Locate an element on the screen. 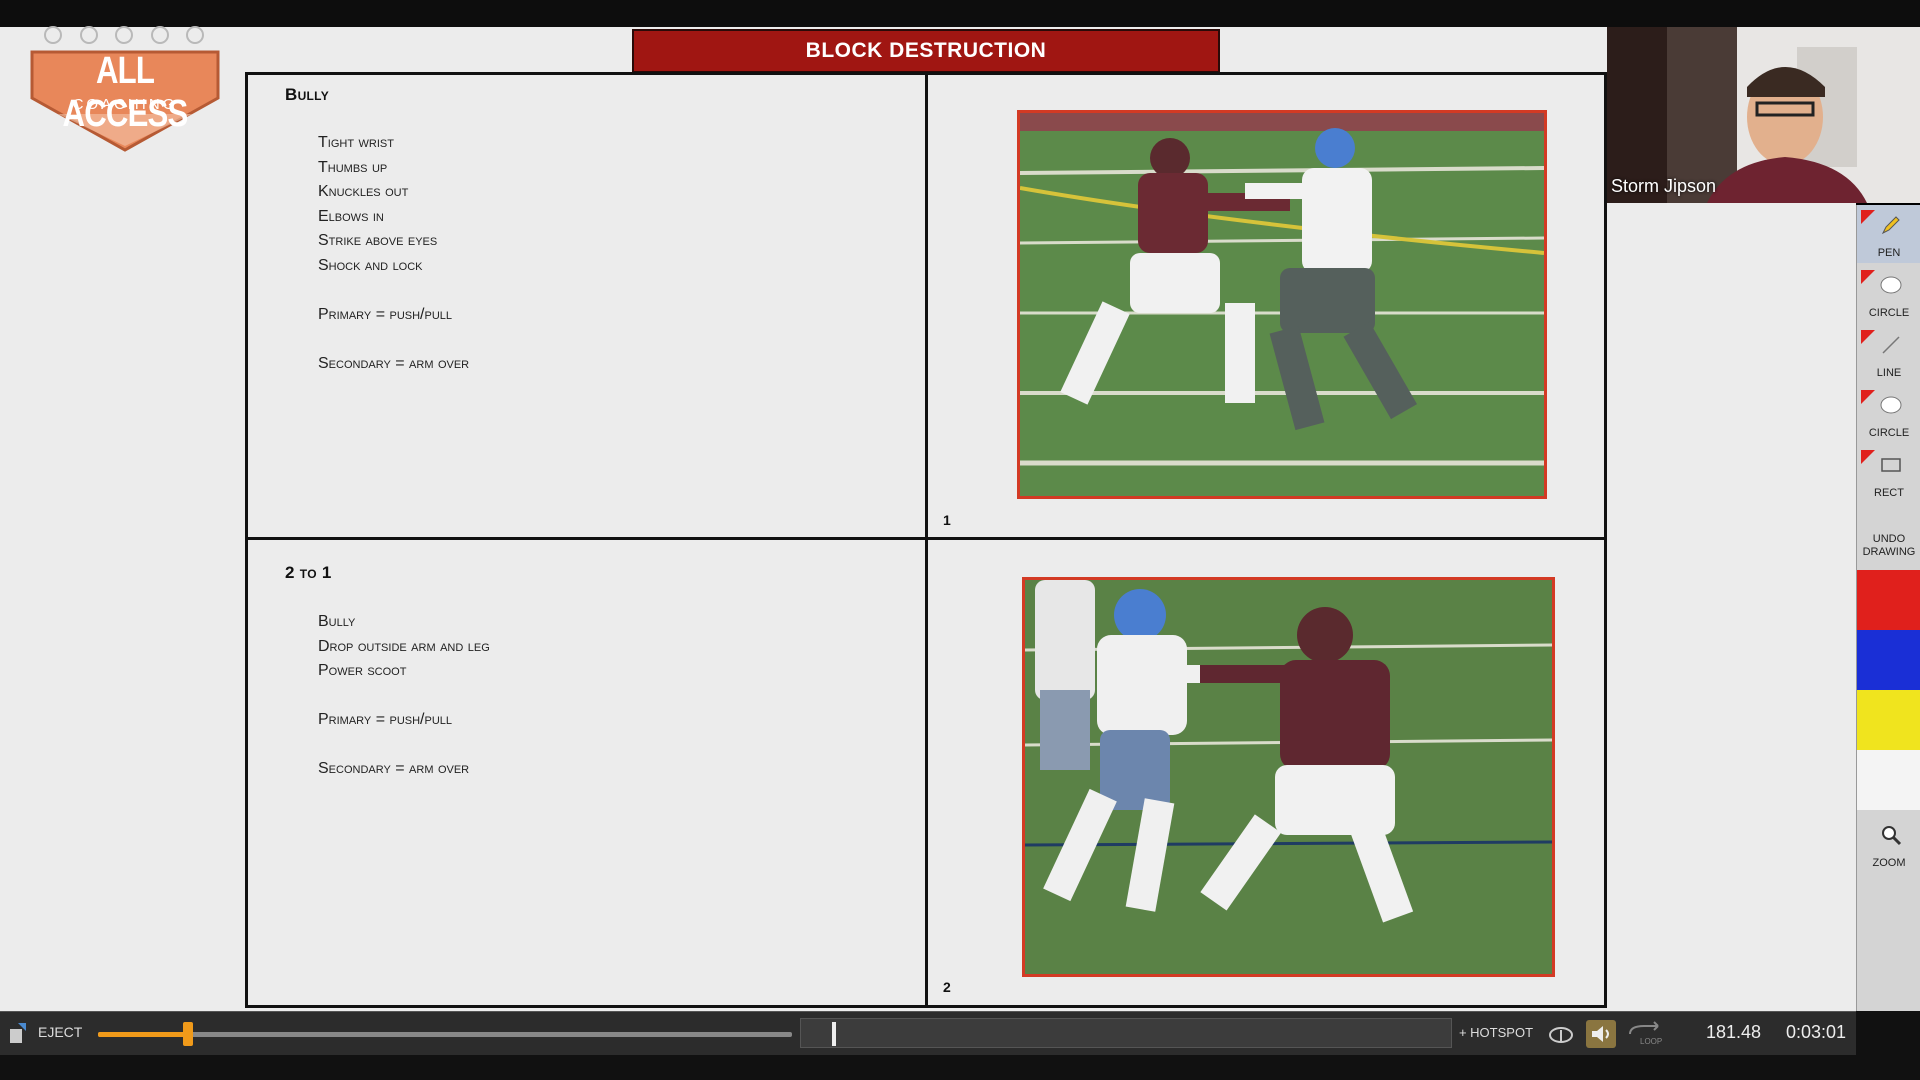  playback-progress-fill is located at coordinates (143, 1034).